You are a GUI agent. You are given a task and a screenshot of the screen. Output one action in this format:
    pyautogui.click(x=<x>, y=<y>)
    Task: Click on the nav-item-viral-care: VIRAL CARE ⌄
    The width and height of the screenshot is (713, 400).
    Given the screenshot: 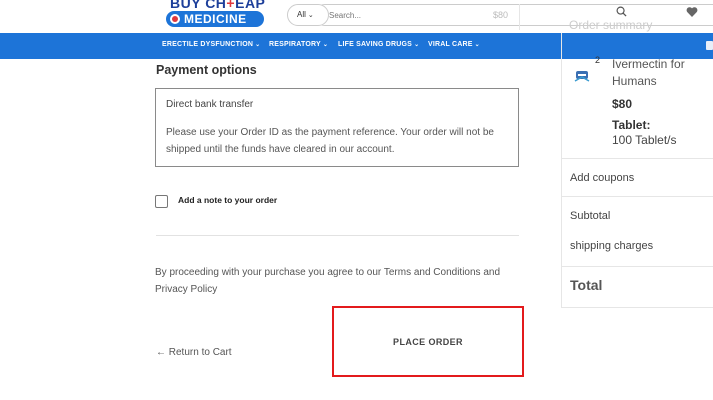 What is the action you would take?
    pyautogui.click(x=454, y=44)
    